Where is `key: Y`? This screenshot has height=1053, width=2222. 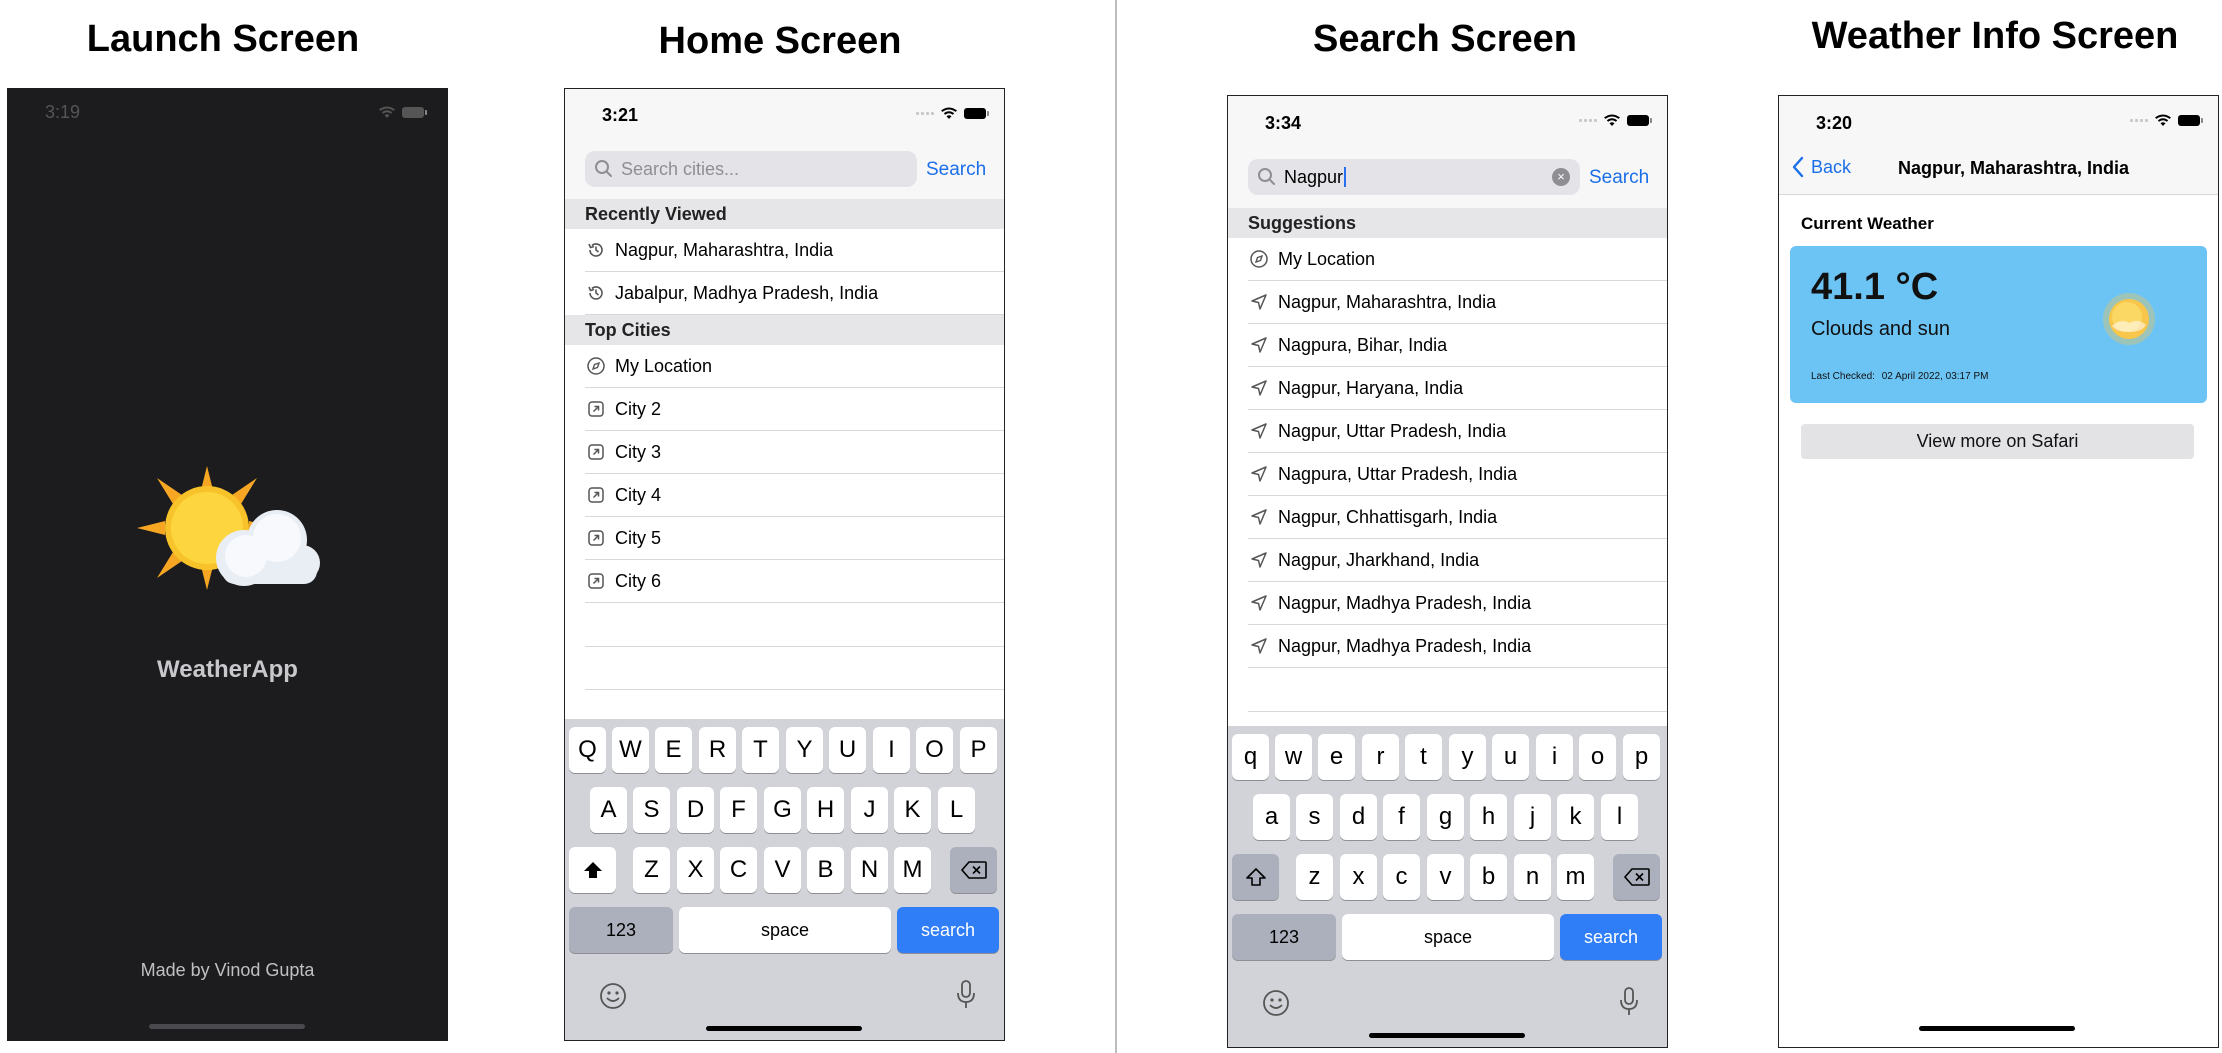 key: Y is located at coordinates (804, 750).